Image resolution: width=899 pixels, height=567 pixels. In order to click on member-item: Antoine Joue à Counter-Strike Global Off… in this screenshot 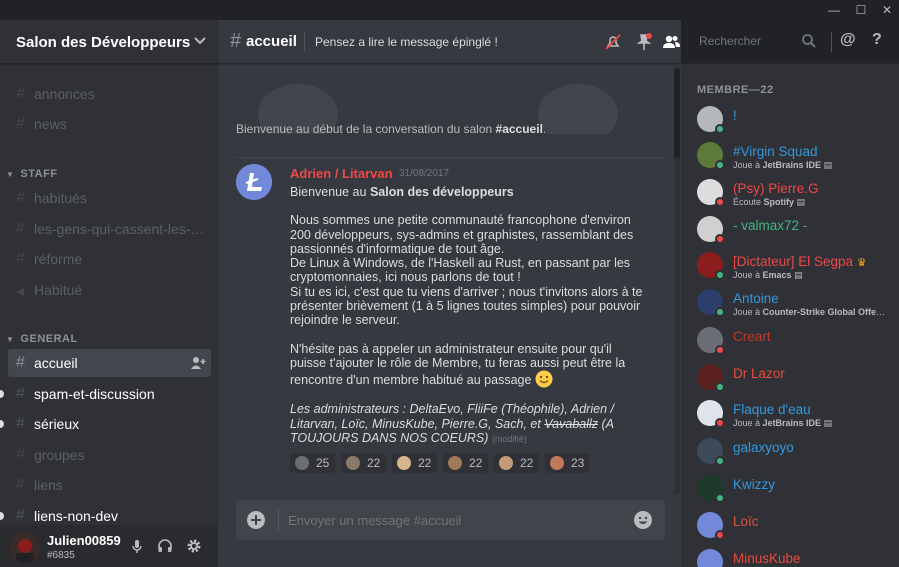, I will do `click(789, 305)`.